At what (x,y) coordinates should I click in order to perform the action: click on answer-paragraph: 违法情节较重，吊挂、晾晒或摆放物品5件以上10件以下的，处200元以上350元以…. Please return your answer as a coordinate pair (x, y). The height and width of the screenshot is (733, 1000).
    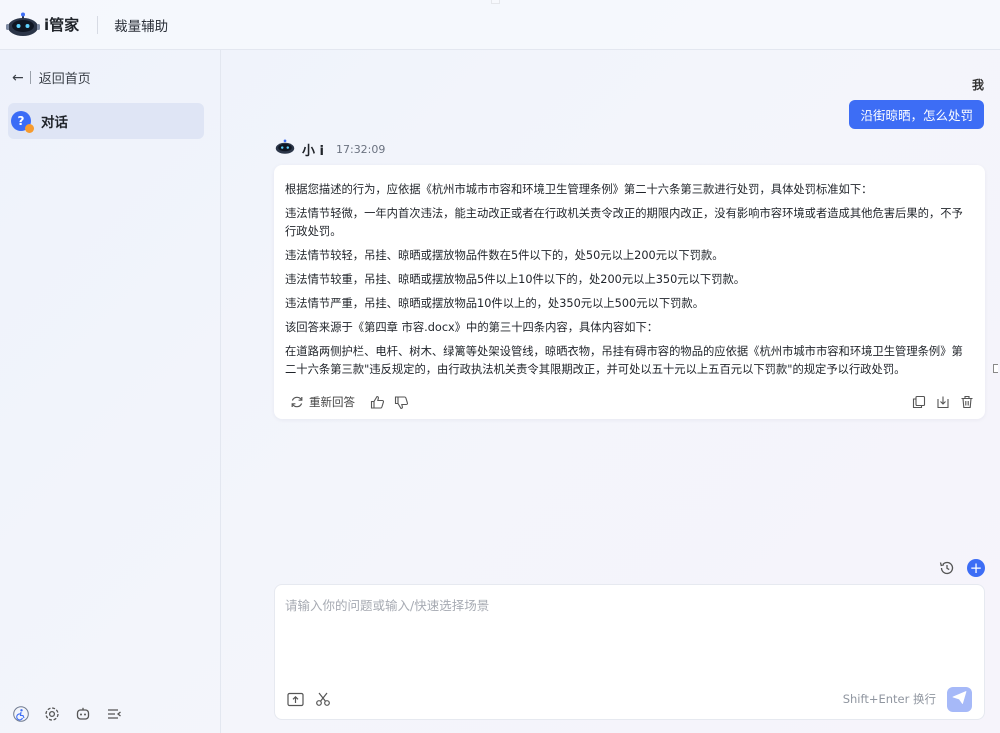
    Looking at the image, I should click on (515, 279).